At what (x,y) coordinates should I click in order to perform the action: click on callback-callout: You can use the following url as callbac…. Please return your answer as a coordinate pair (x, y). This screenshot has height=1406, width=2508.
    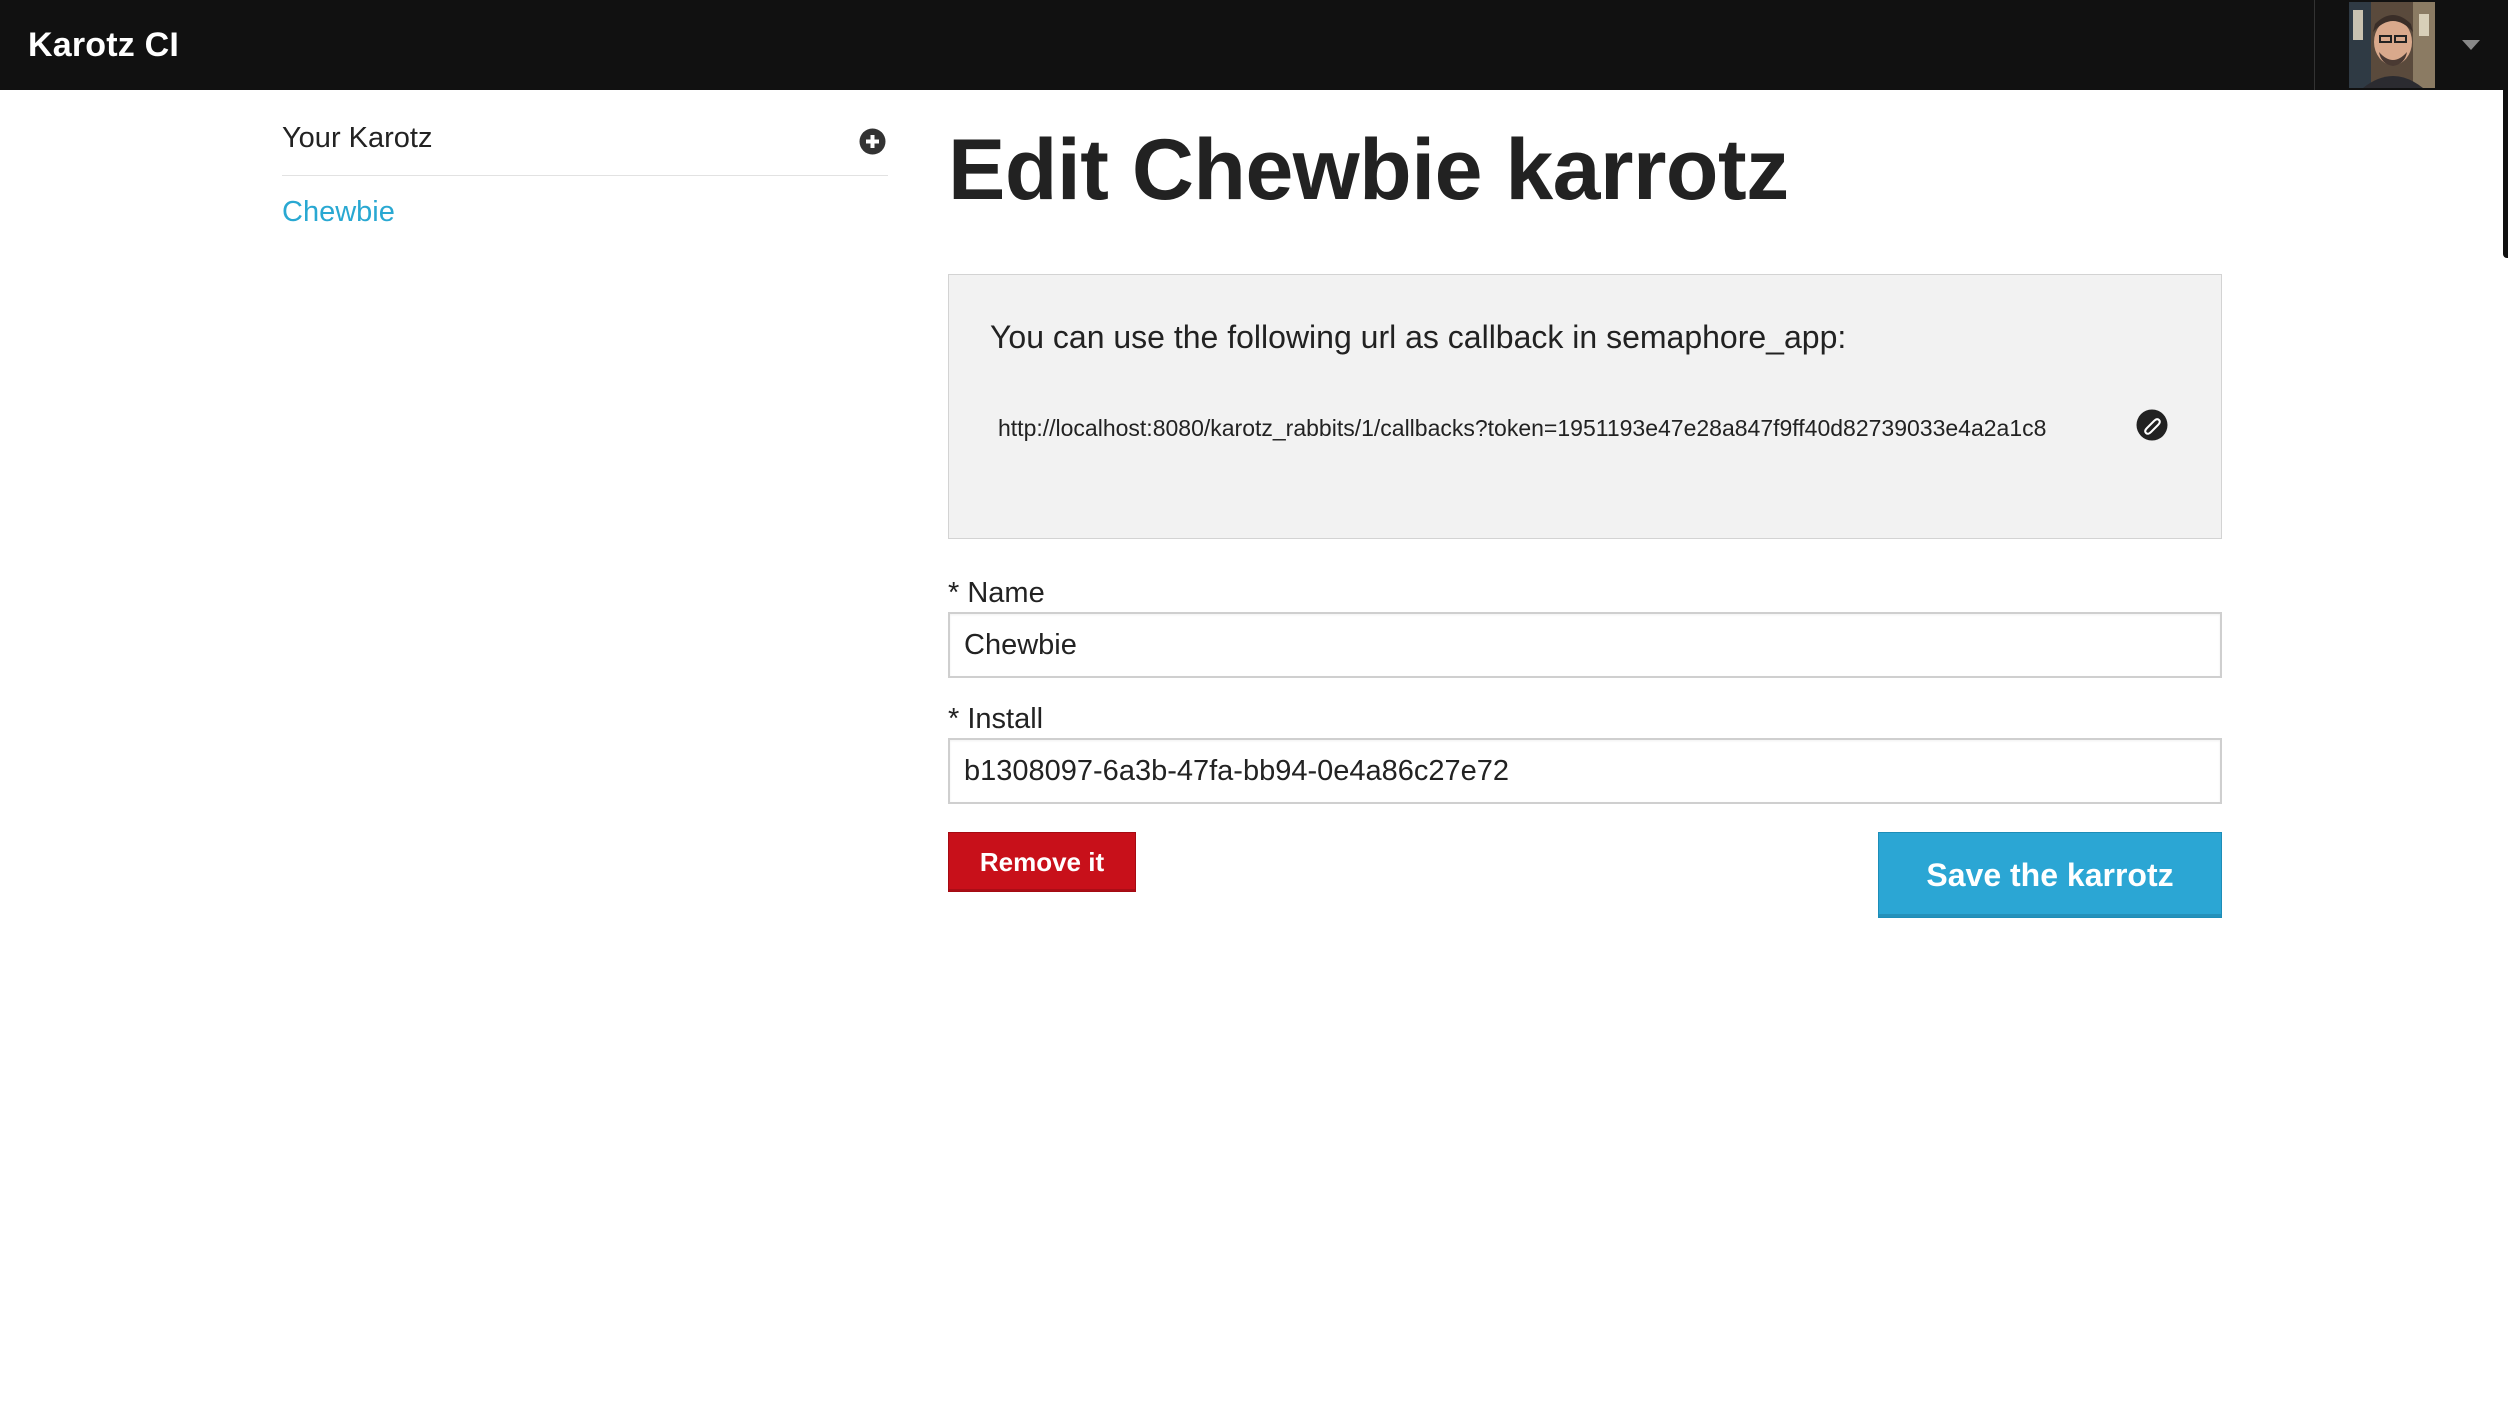
    Looking at the image, I should click on (1585, 406).